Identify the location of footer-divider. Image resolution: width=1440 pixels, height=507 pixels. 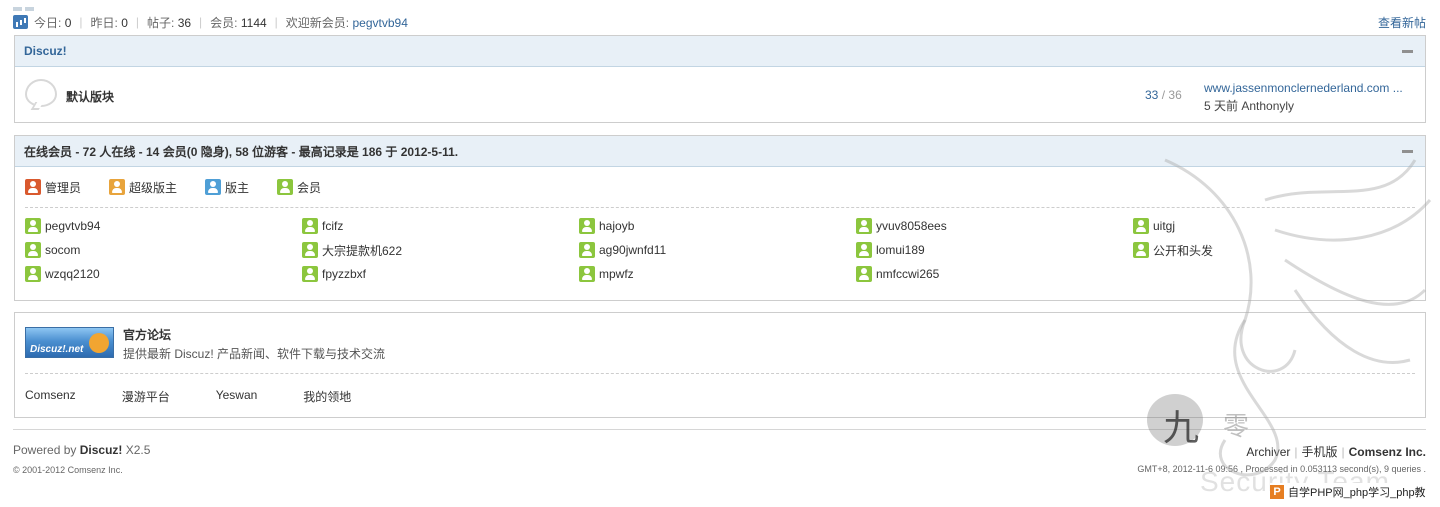
(719, 429).